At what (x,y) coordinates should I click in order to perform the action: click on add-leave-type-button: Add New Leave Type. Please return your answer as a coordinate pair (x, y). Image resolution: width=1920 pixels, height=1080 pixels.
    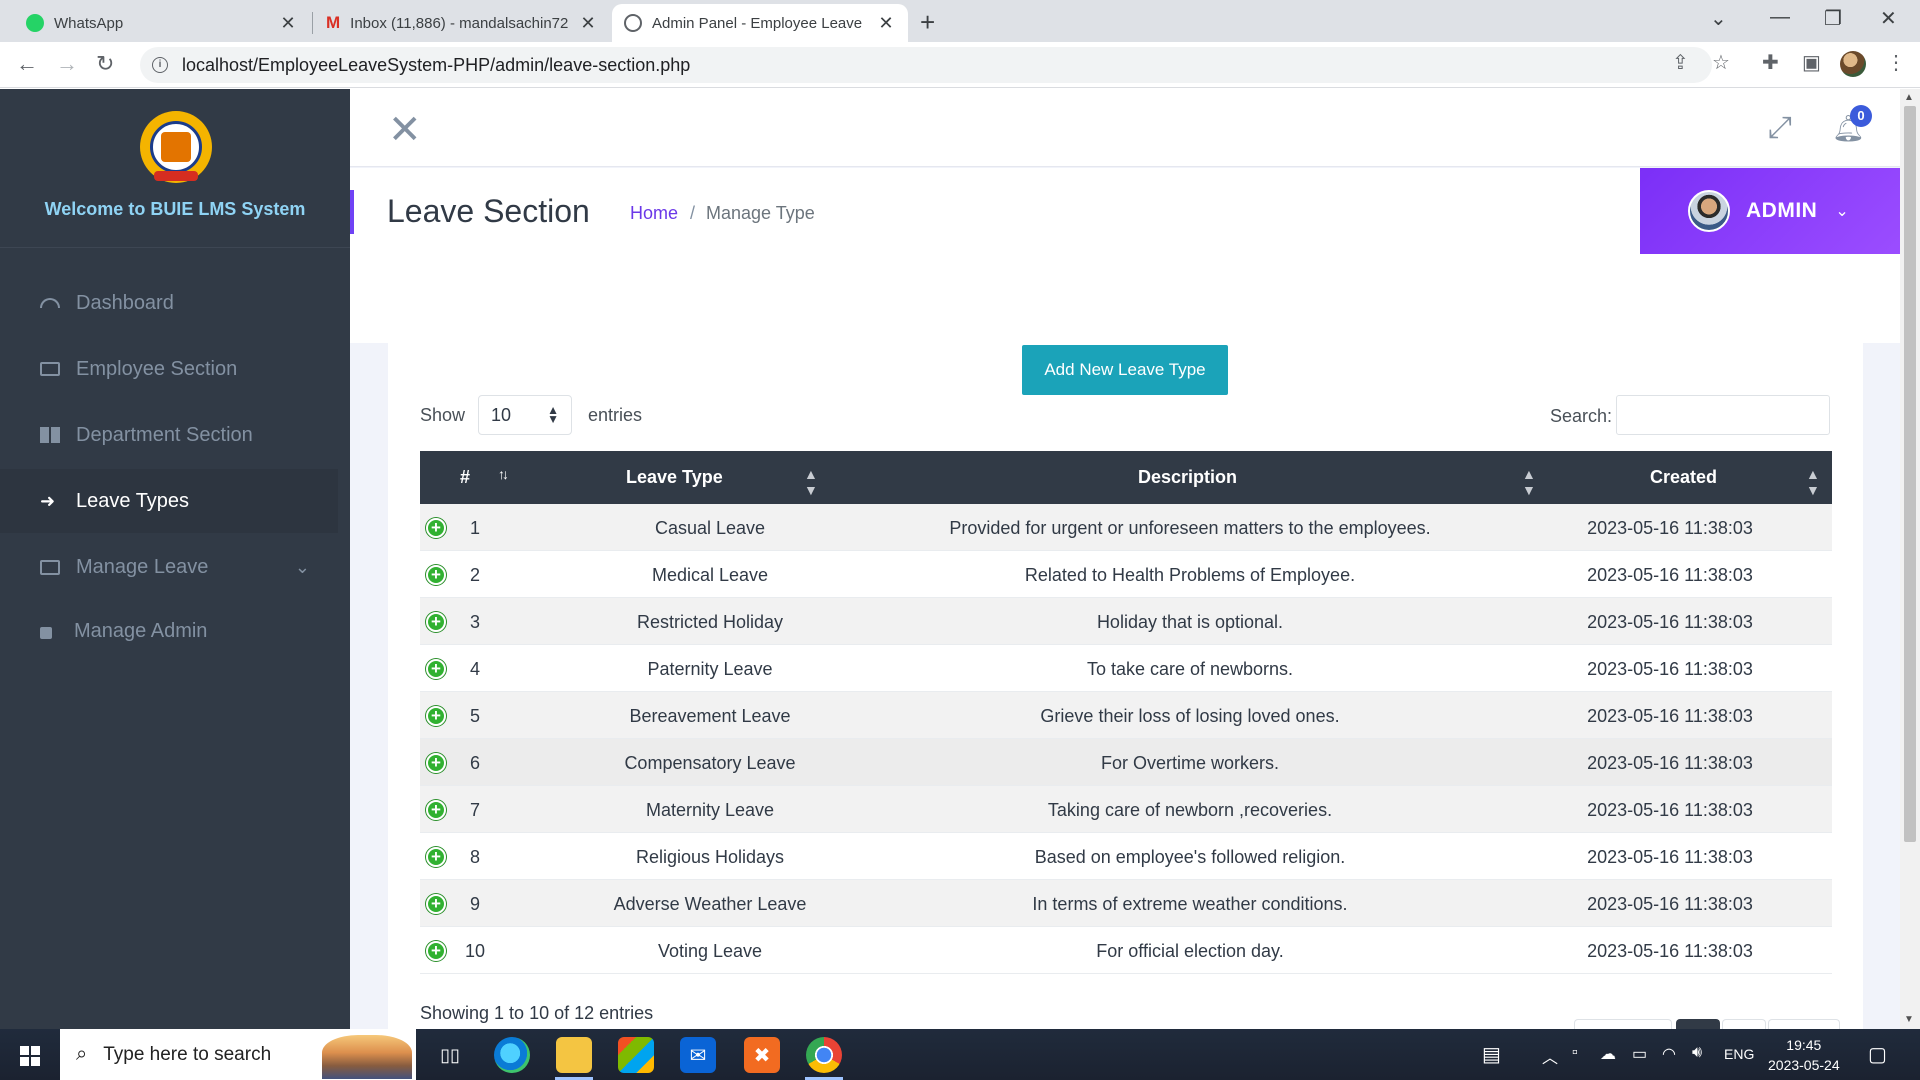
    Looking at the image, I should click on (1125, 370).